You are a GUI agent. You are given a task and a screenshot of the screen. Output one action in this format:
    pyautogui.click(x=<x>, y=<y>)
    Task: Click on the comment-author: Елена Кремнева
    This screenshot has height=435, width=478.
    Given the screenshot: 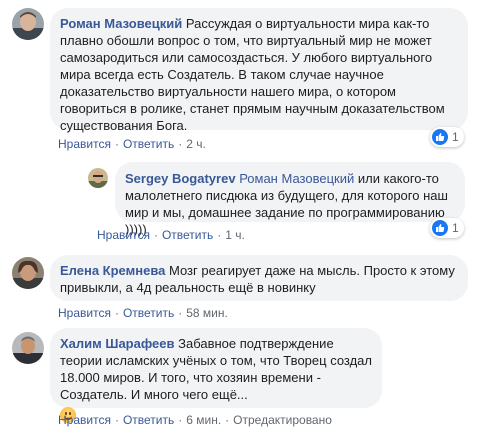 What is the action you would take?
    pyautogui.click(x=112, y=270)
    